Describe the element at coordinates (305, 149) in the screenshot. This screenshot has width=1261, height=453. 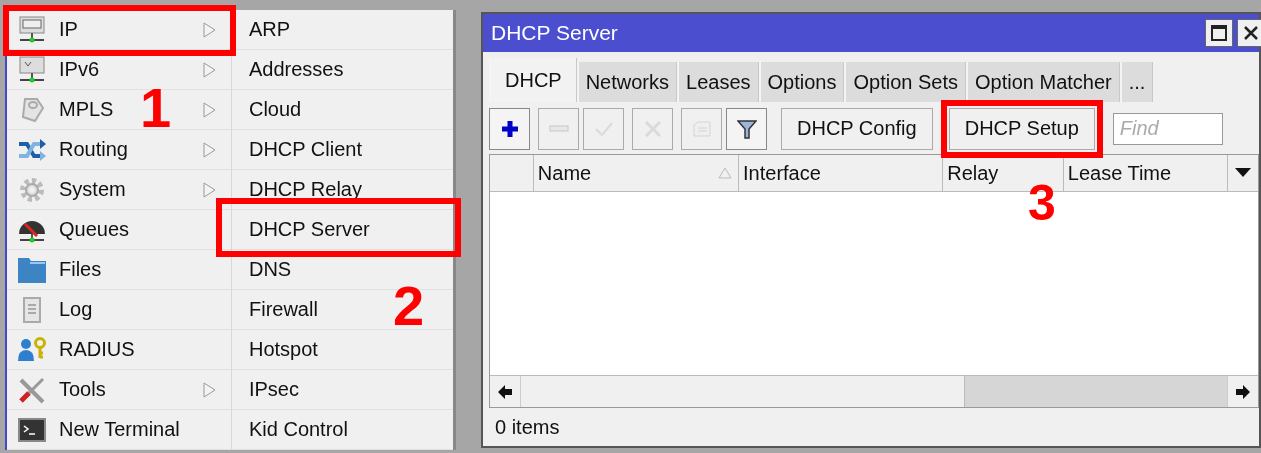
I see `submenu-item: DHCP Client` at that location.